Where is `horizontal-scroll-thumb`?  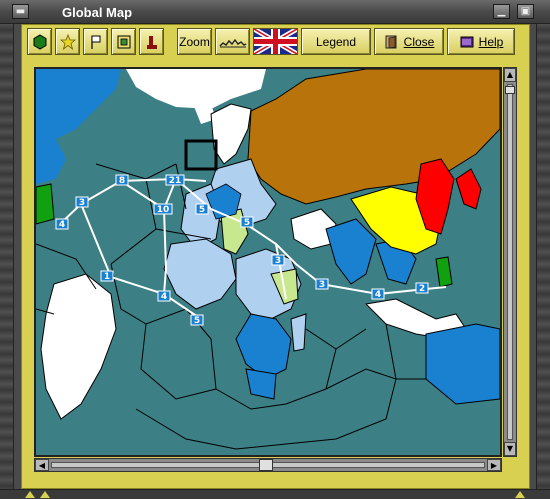
horizontal-scroll-thumb is located at coordinates (266, 465).